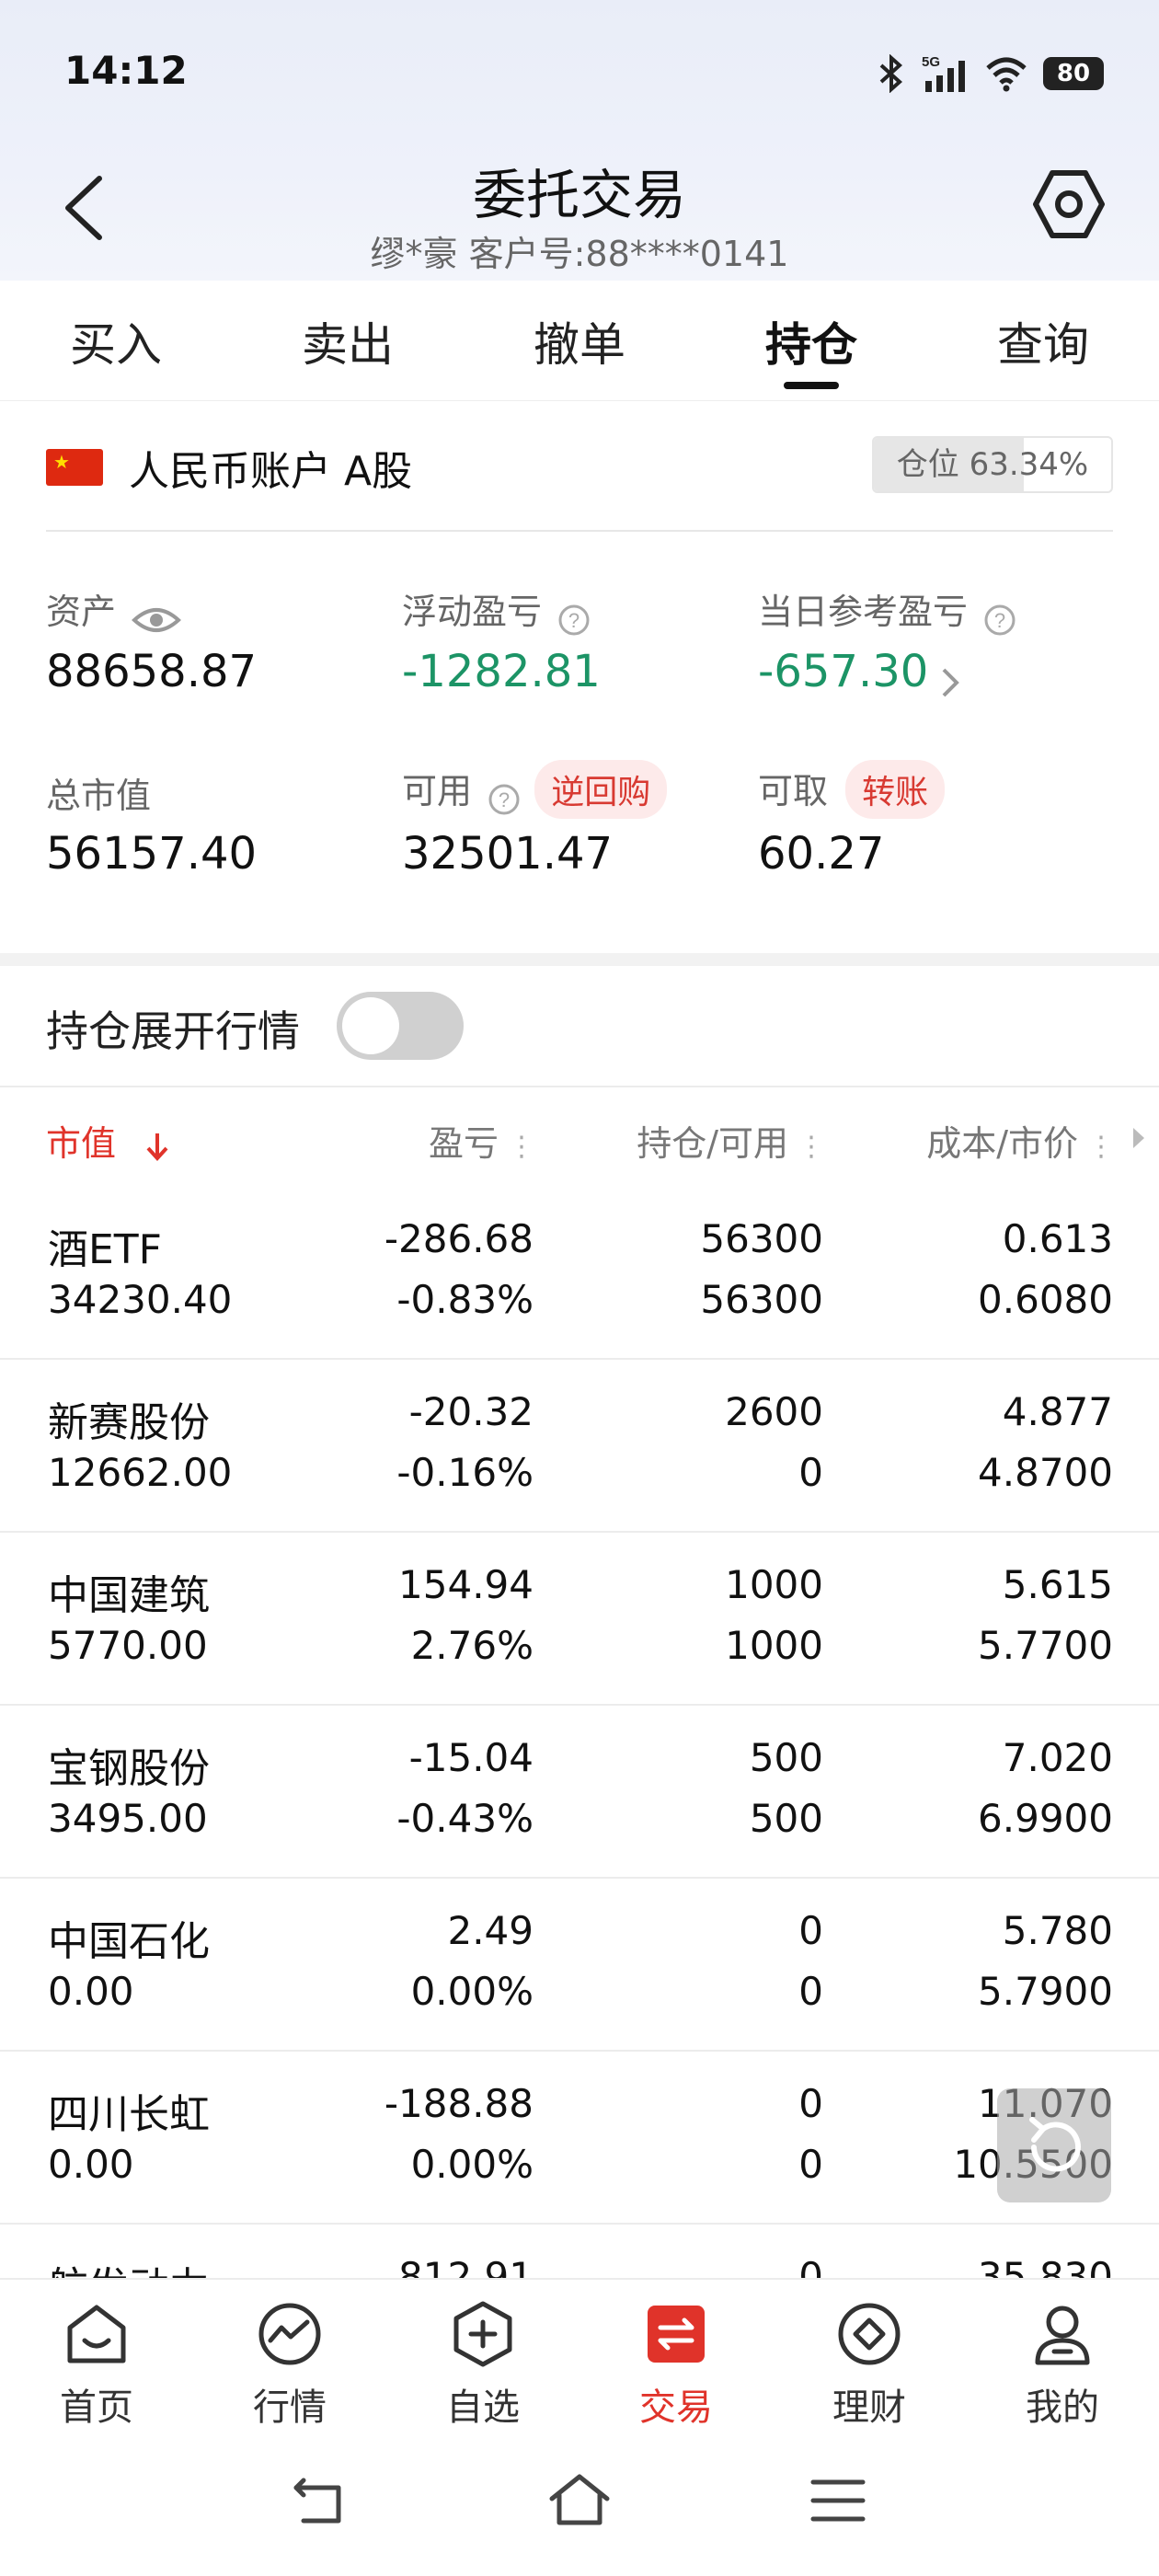  What do you see at coordinates (579, 195) in the screenshot?
I see `page-title: 委托交易` at bounding box center [579, 195].